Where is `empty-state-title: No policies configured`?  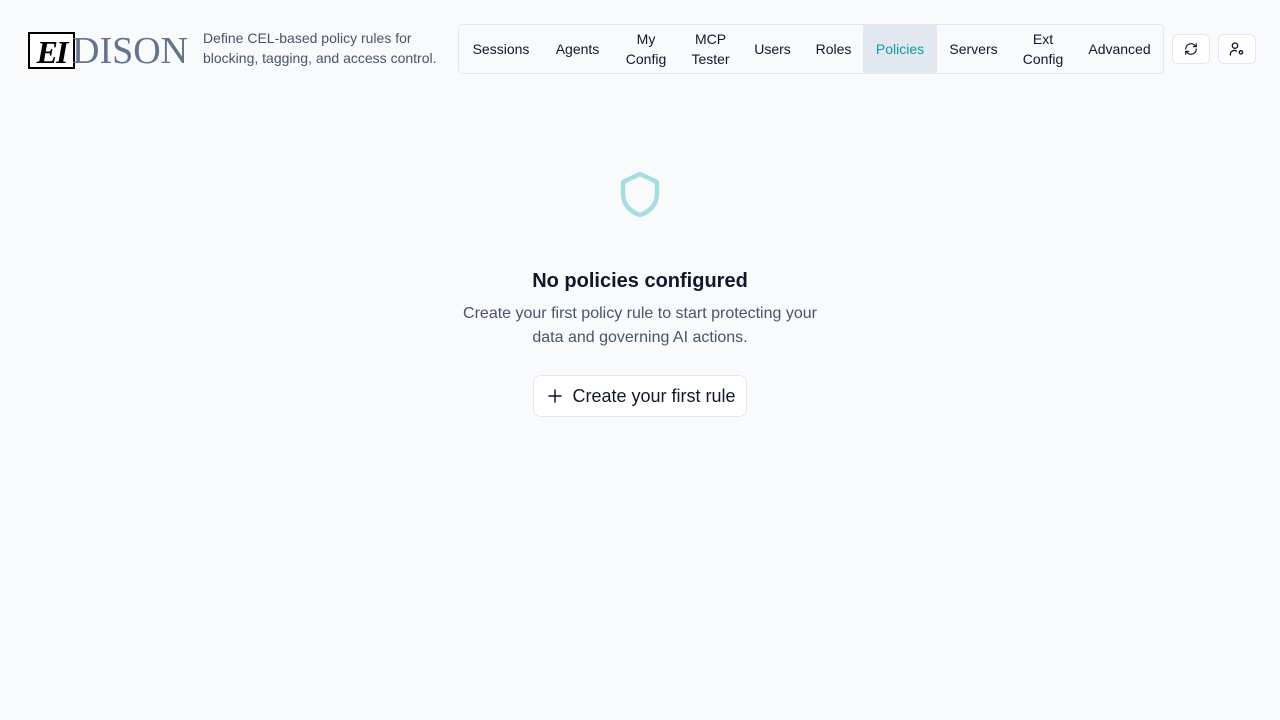 empty-state-title: No policies configured is located at coordinates (640, 281).